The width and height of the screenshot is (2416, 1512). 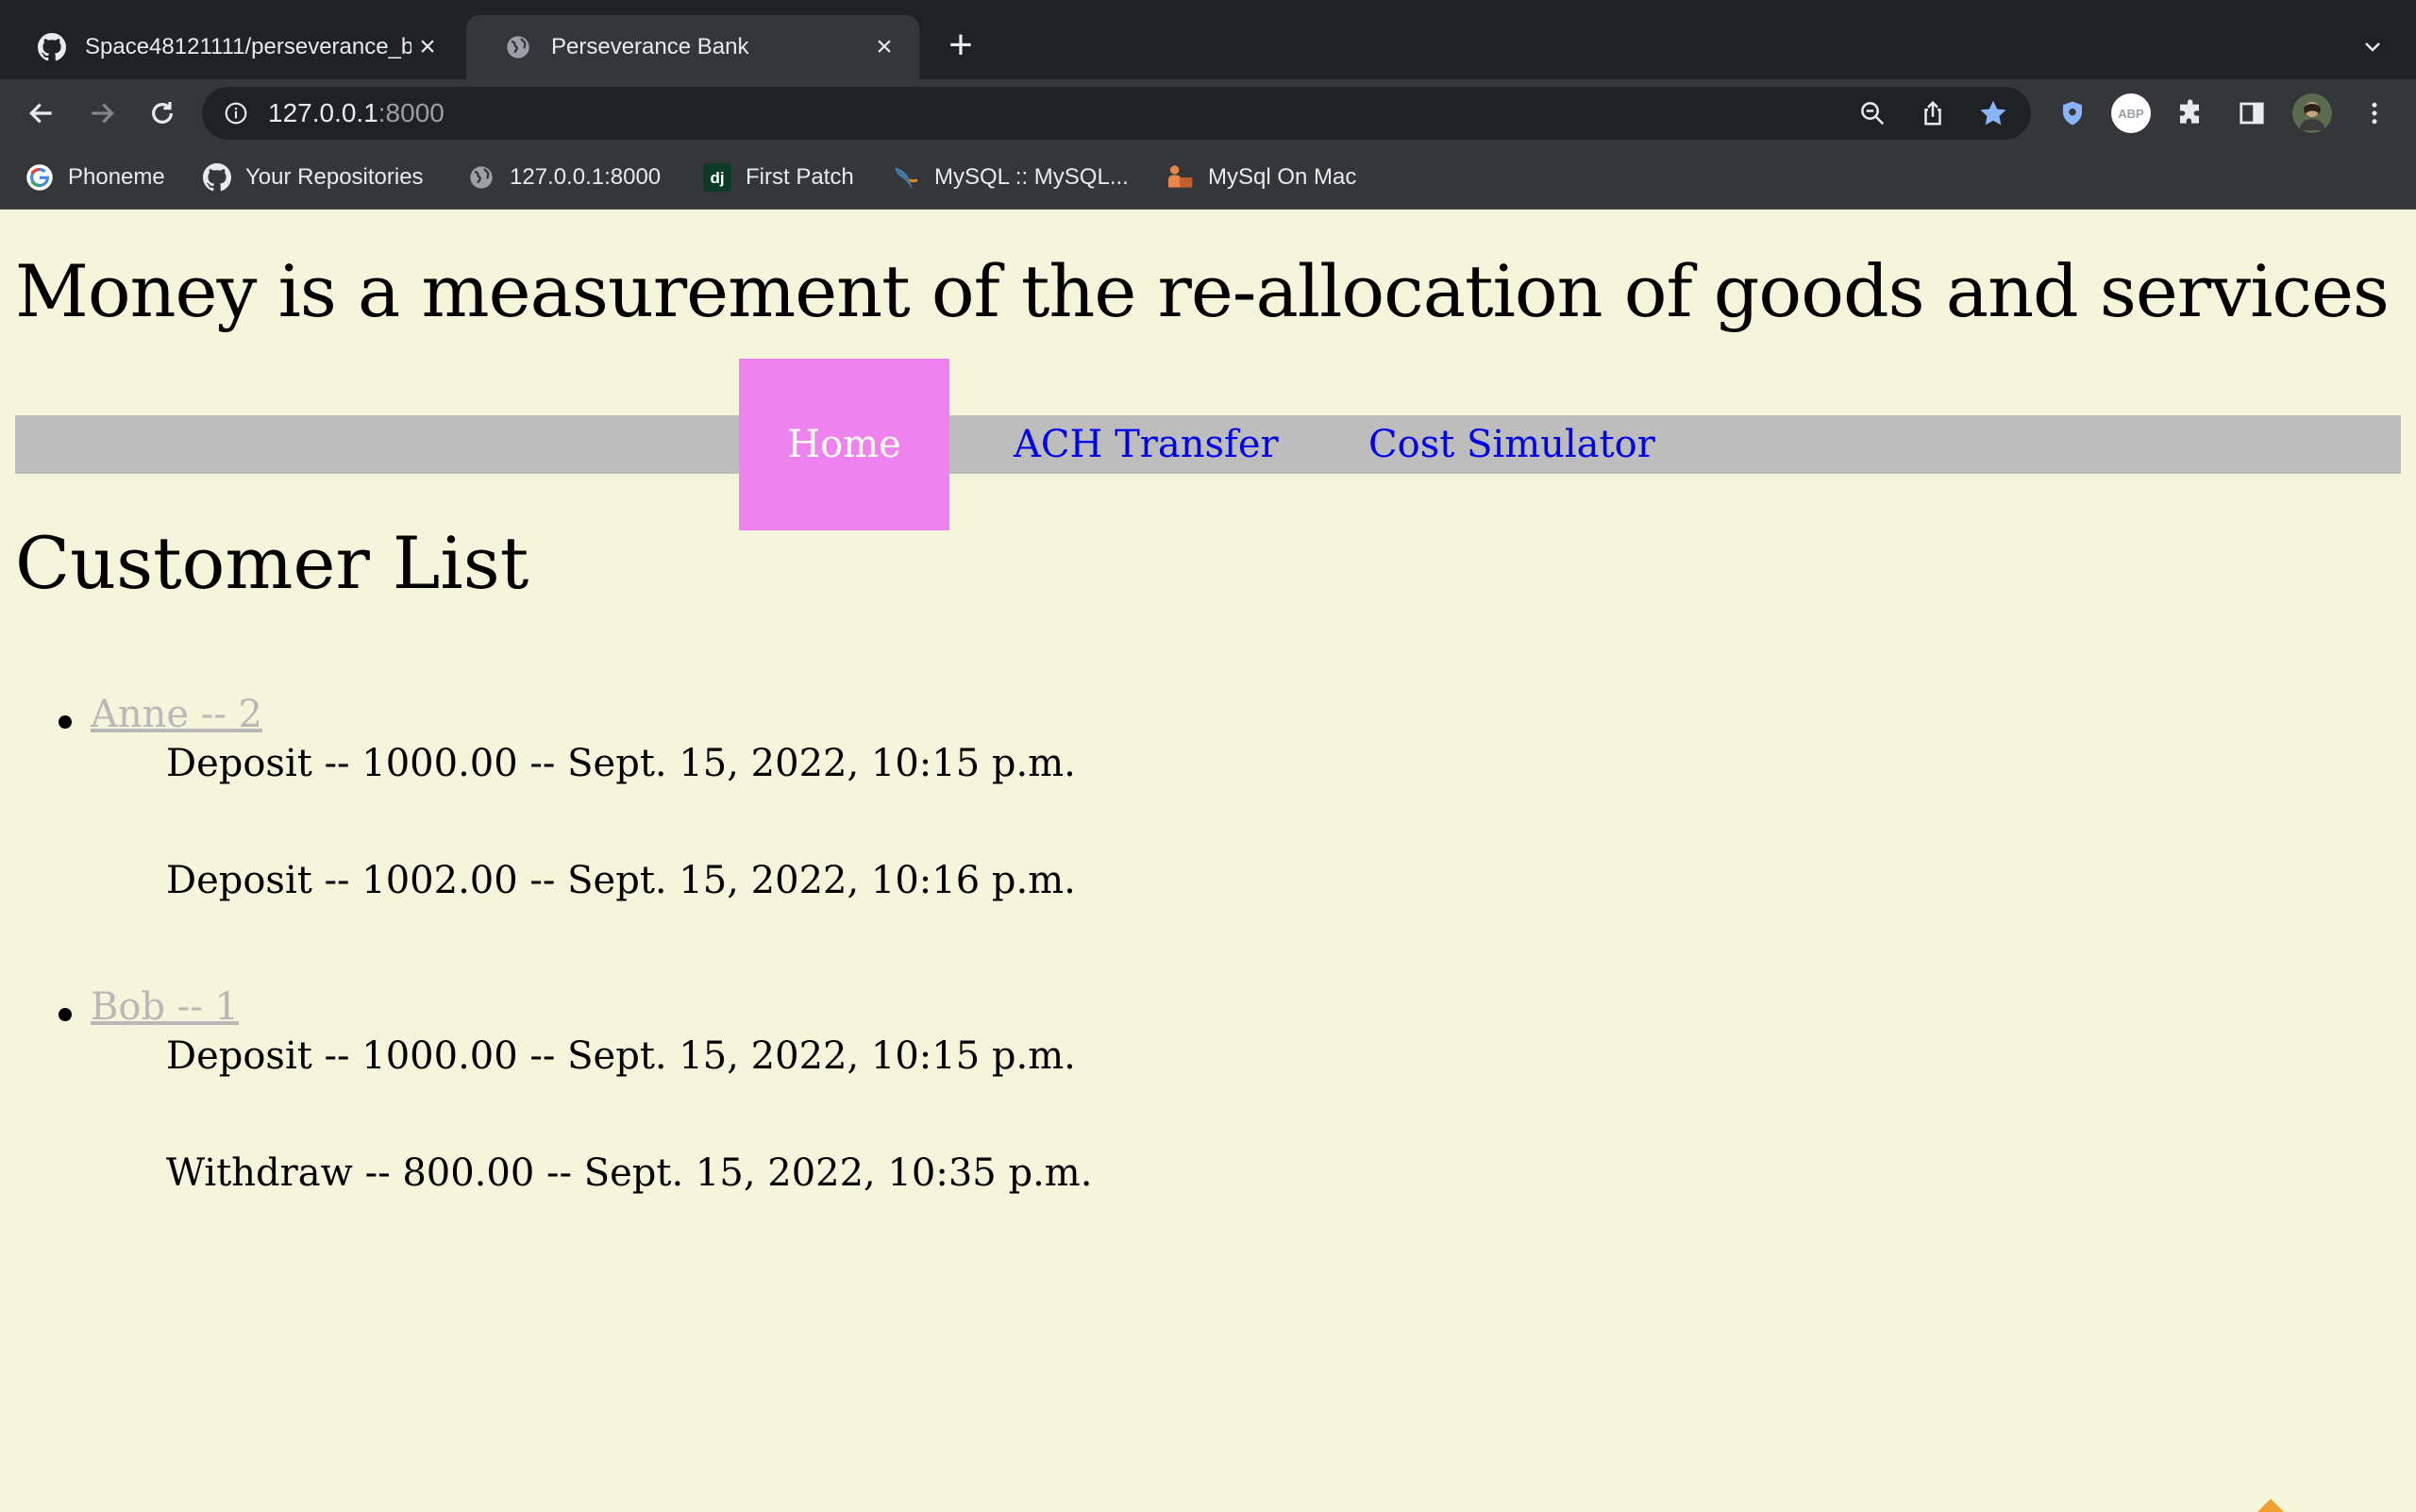 I want to click on bookmark-mysql: MySQL :, so click(x=1010, y=177).